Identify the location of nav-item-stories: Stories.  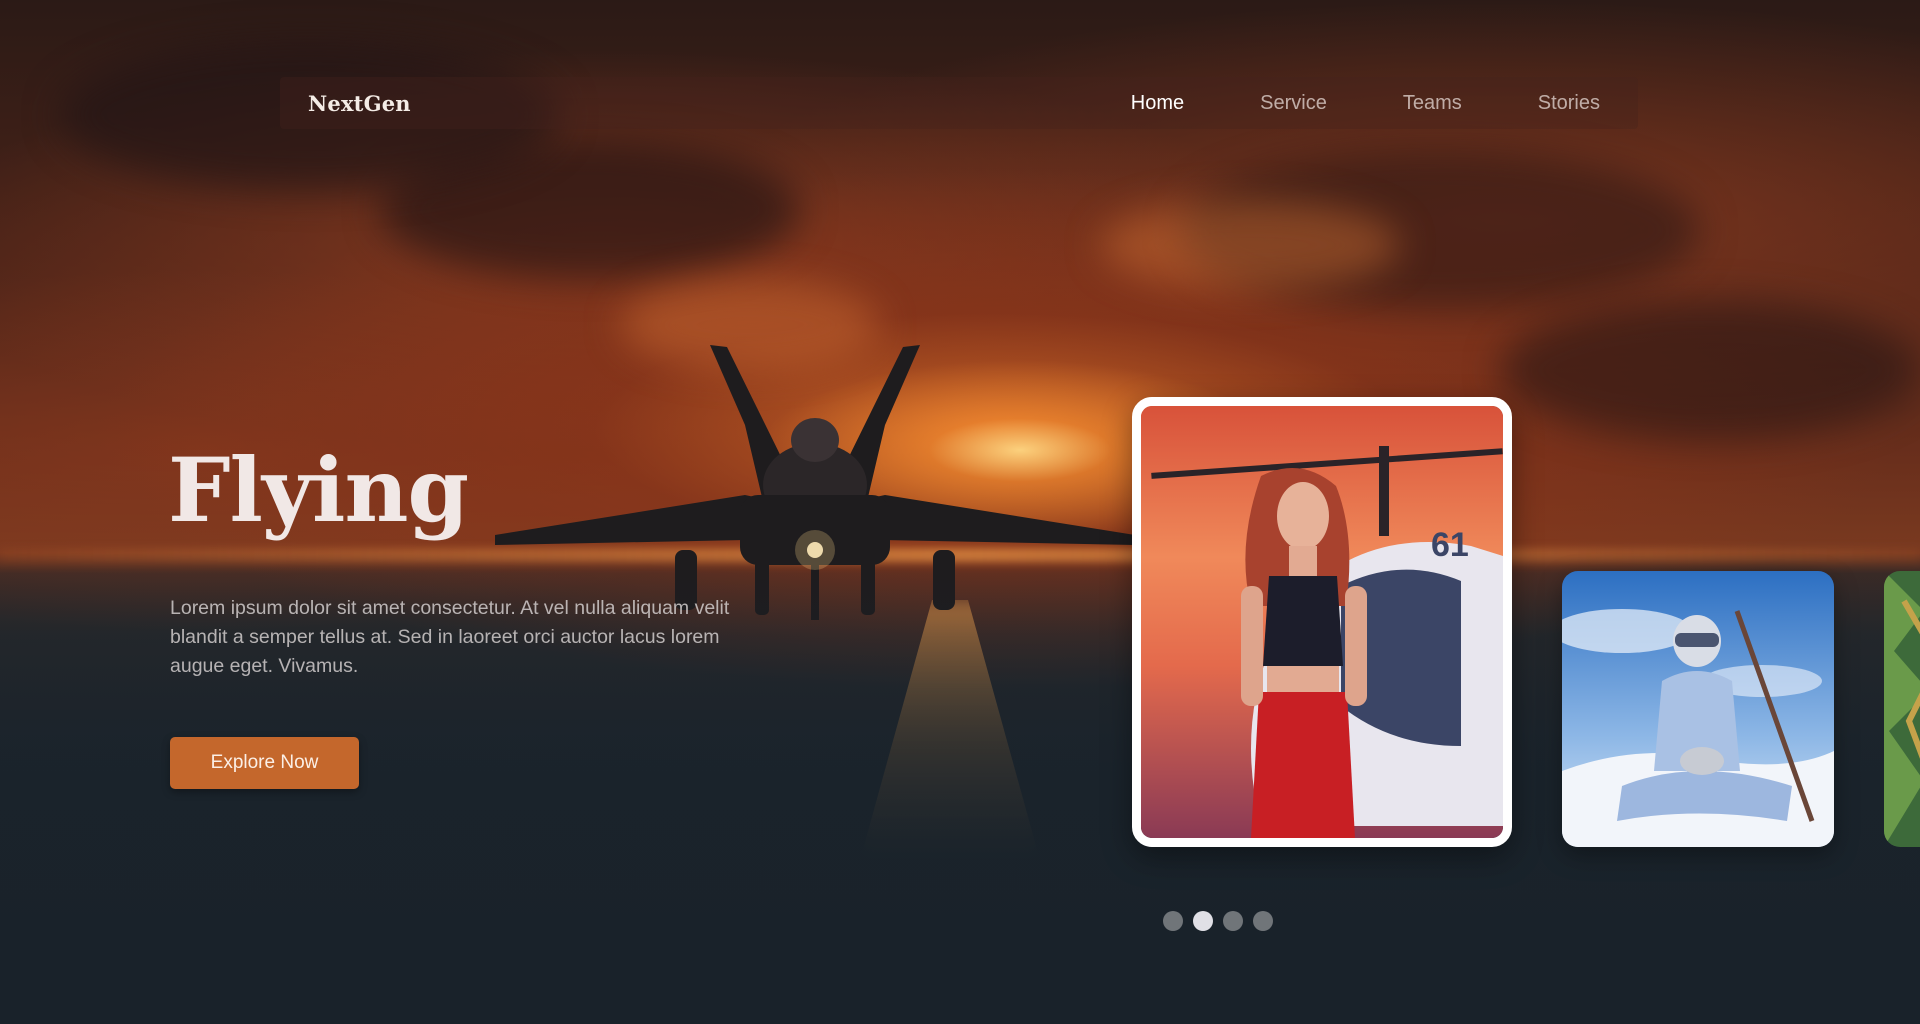
(1569, 103).